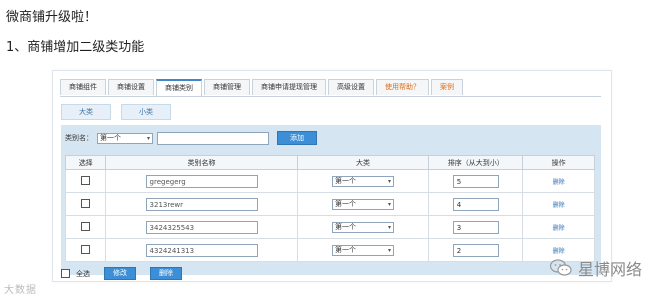 The image size is (660, 300). Describe the element at coordinates (402, 87) in the screenshot. I see `tab-help: 使用帮助？` at that location.